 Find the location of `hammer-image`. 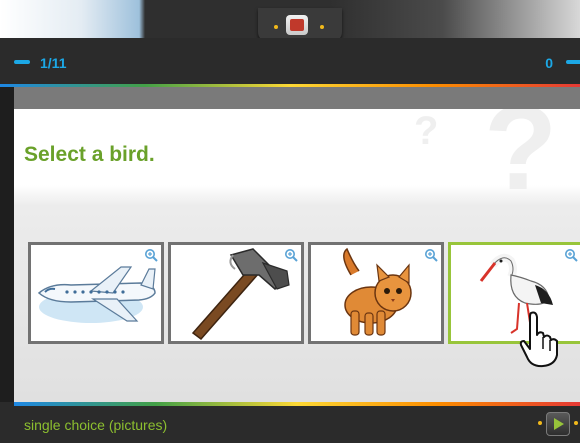

hammer-image is located at coordinates (240, 294).